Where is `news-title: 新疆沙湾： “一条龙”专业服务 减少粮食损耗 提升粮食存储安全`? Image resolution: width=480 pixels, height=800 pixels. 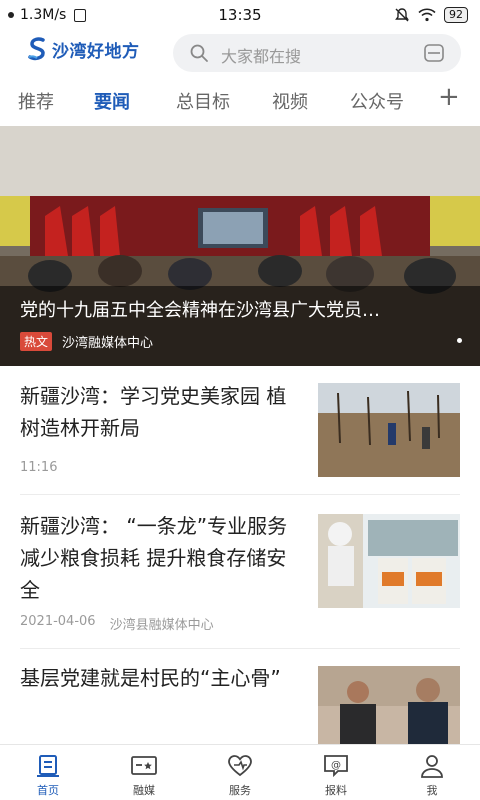
news-title: 新疆沙湾： “一条龙”专业服务 减少粮食损耗 提升粮食存储安全 is located at coordinates (154, 558).